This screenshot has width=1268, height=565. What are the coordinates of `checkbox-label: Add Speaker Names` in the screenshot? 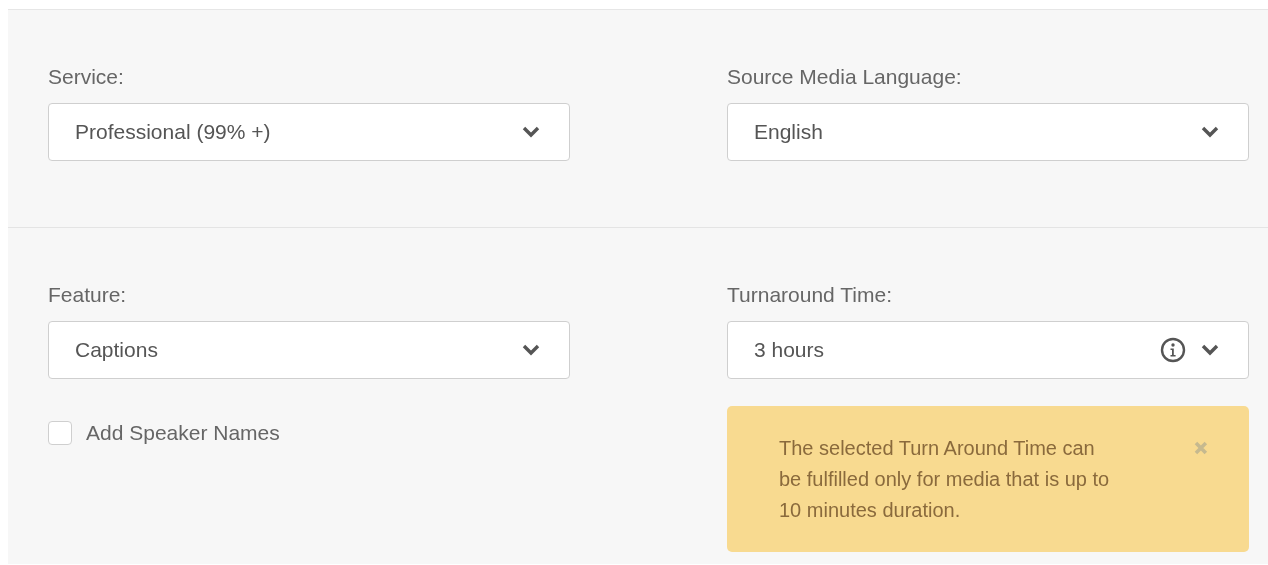 It's located at (183, 433).